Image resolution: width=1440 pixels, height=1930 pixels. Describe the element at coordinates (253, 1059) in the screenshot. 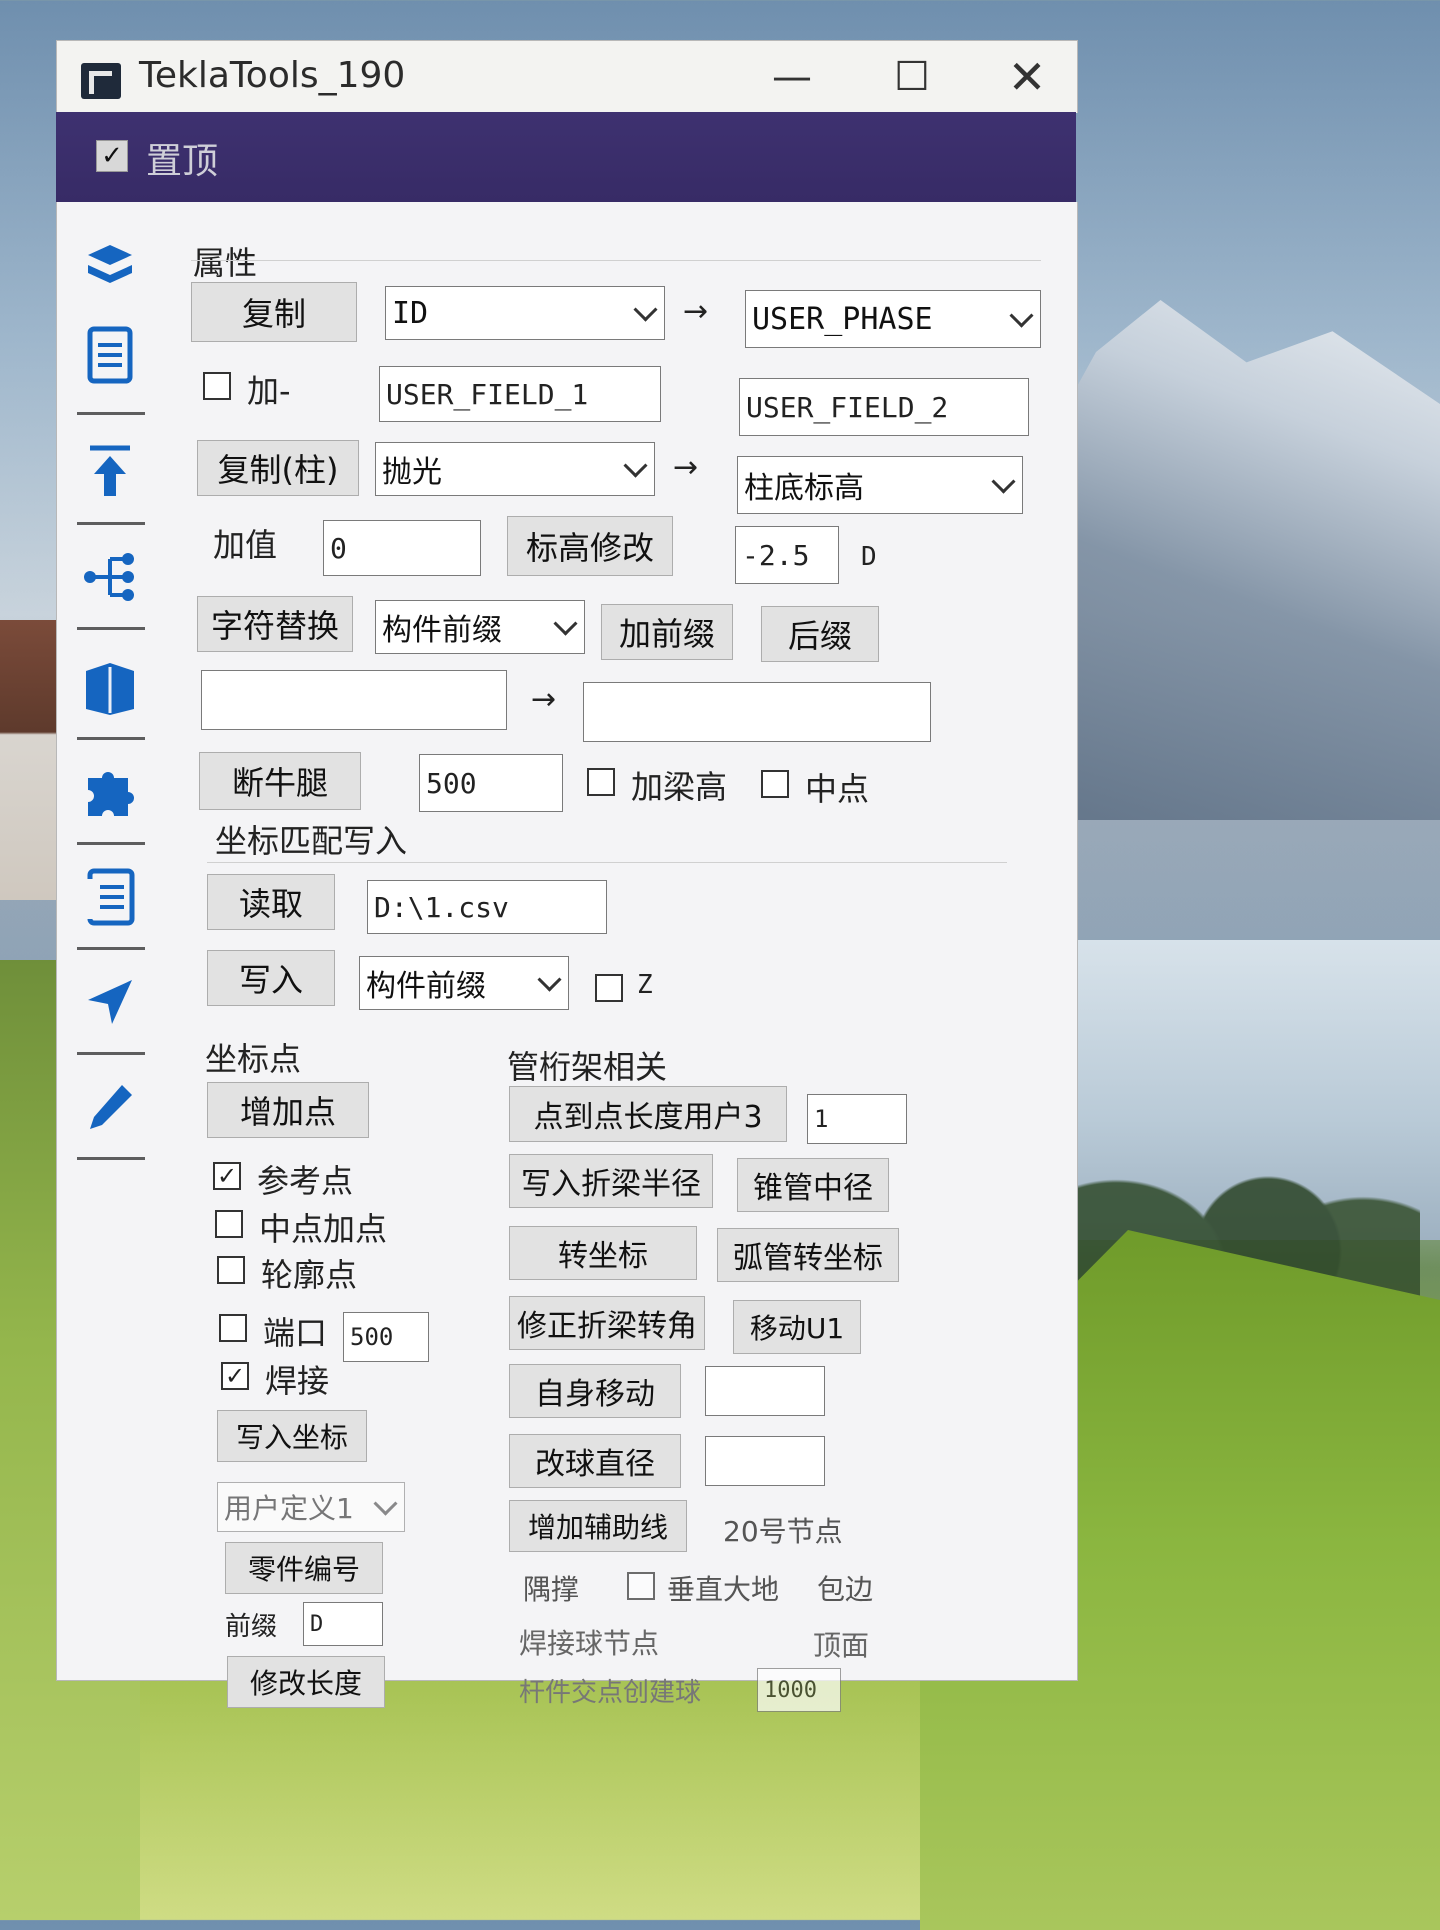

I see `coord-points-section-label: 坐标点` at that location.